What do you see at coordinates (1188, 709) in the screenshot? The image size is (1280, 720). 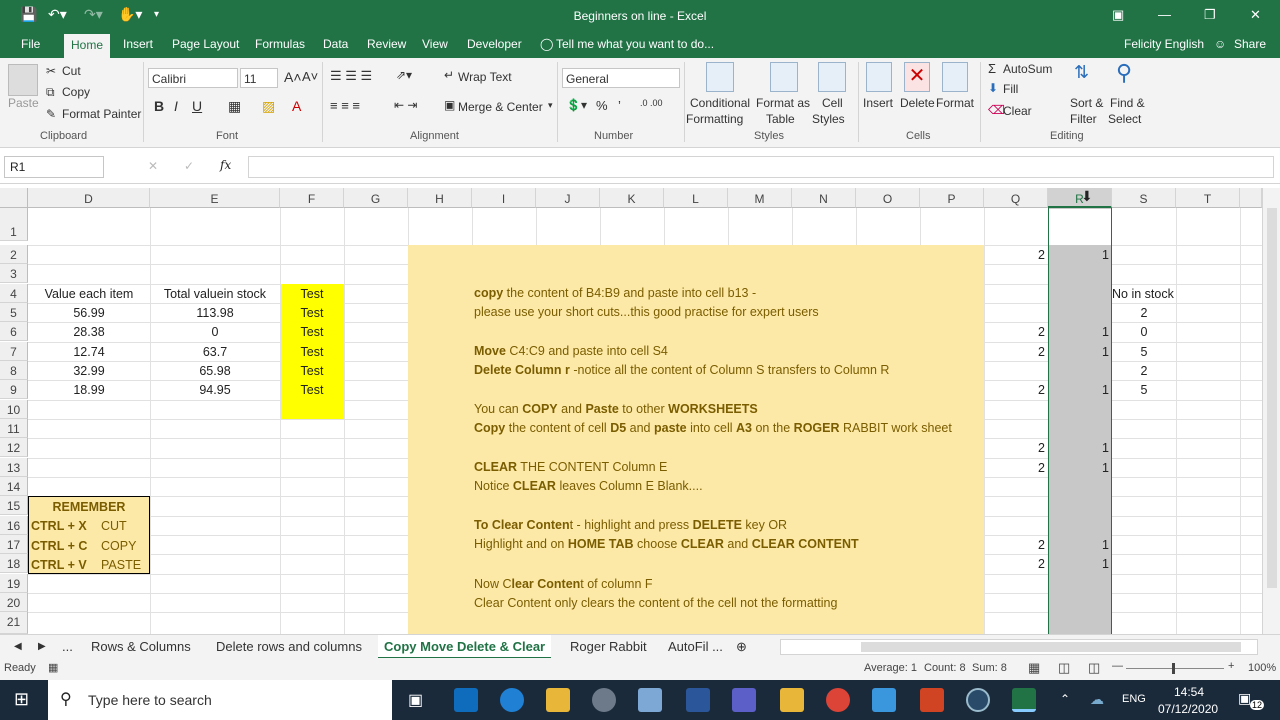 I see `clock-date: 07/12/2020` at bounding box center [1188, 709].